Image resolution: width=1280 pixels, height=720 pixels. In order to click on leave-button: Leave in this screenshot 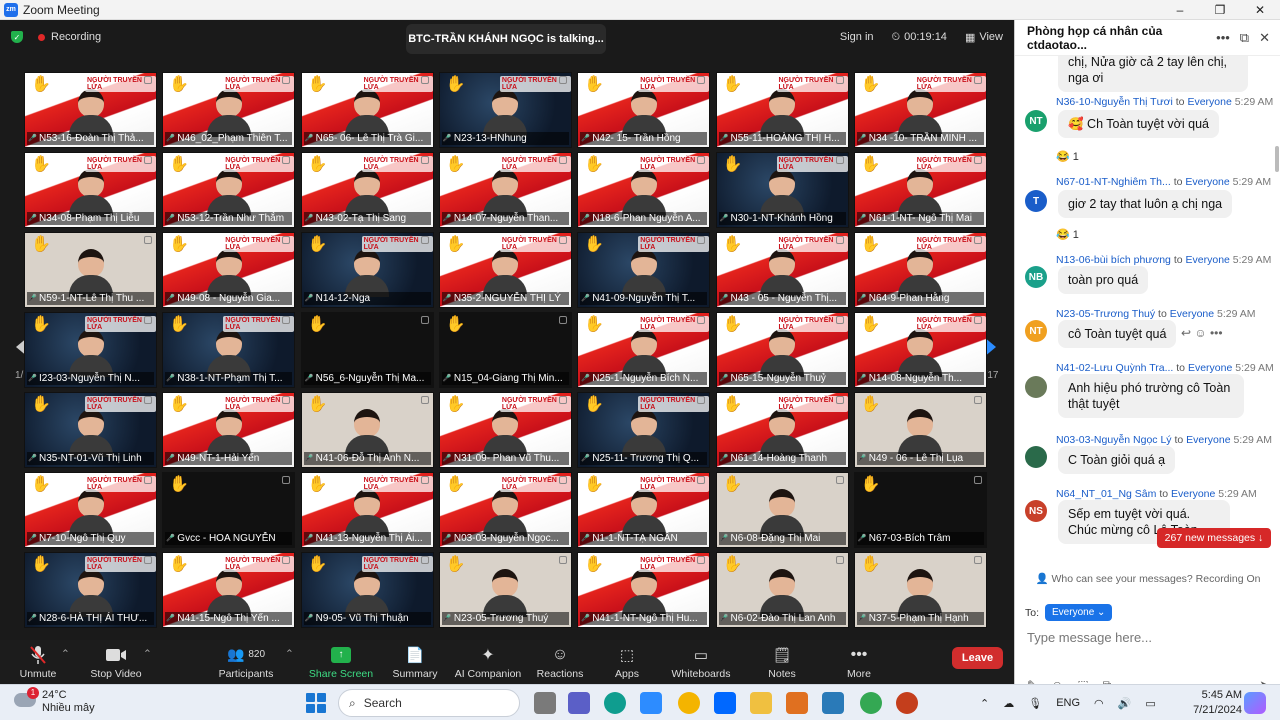, I will do `click(977, 658)`.